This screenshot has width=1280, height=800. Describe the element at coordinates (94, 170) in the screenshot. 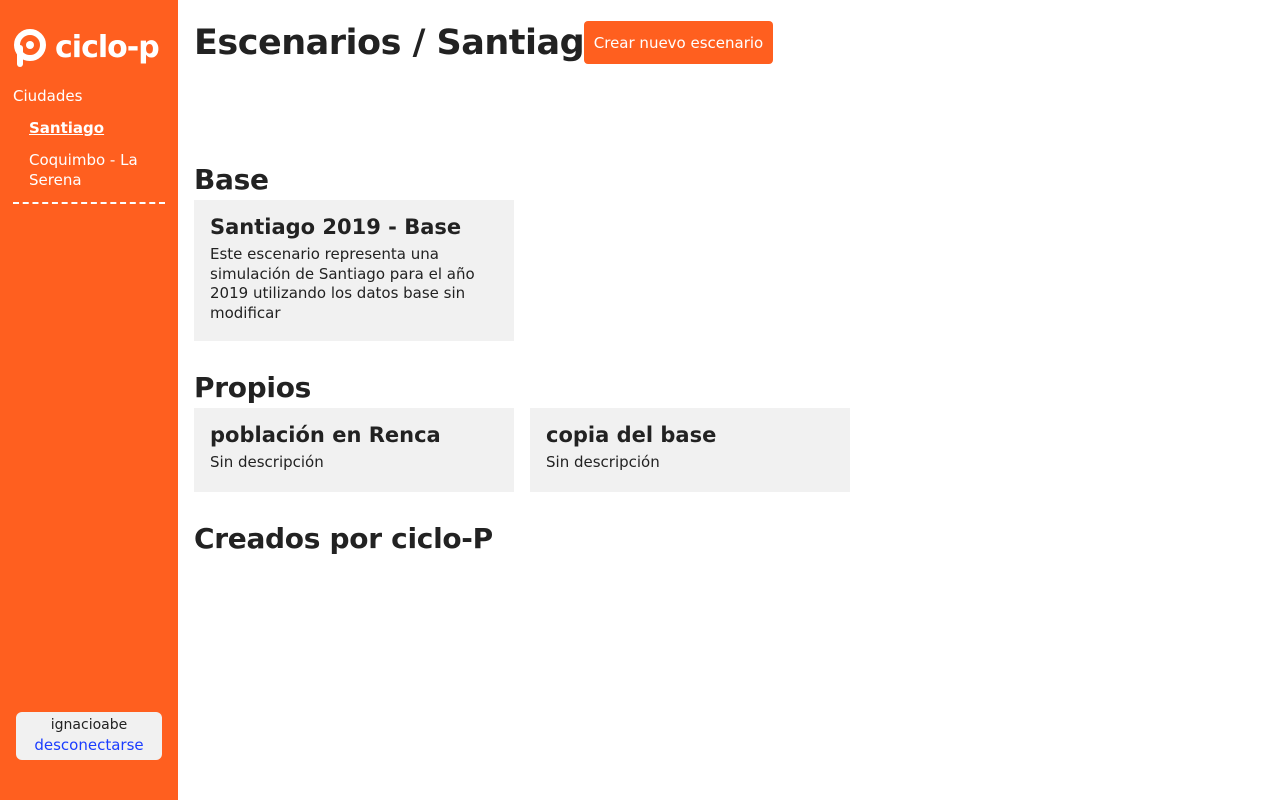

I see `sidebar-item-coquimbo-la-serena: Coquimbo - La Serena` at that location.